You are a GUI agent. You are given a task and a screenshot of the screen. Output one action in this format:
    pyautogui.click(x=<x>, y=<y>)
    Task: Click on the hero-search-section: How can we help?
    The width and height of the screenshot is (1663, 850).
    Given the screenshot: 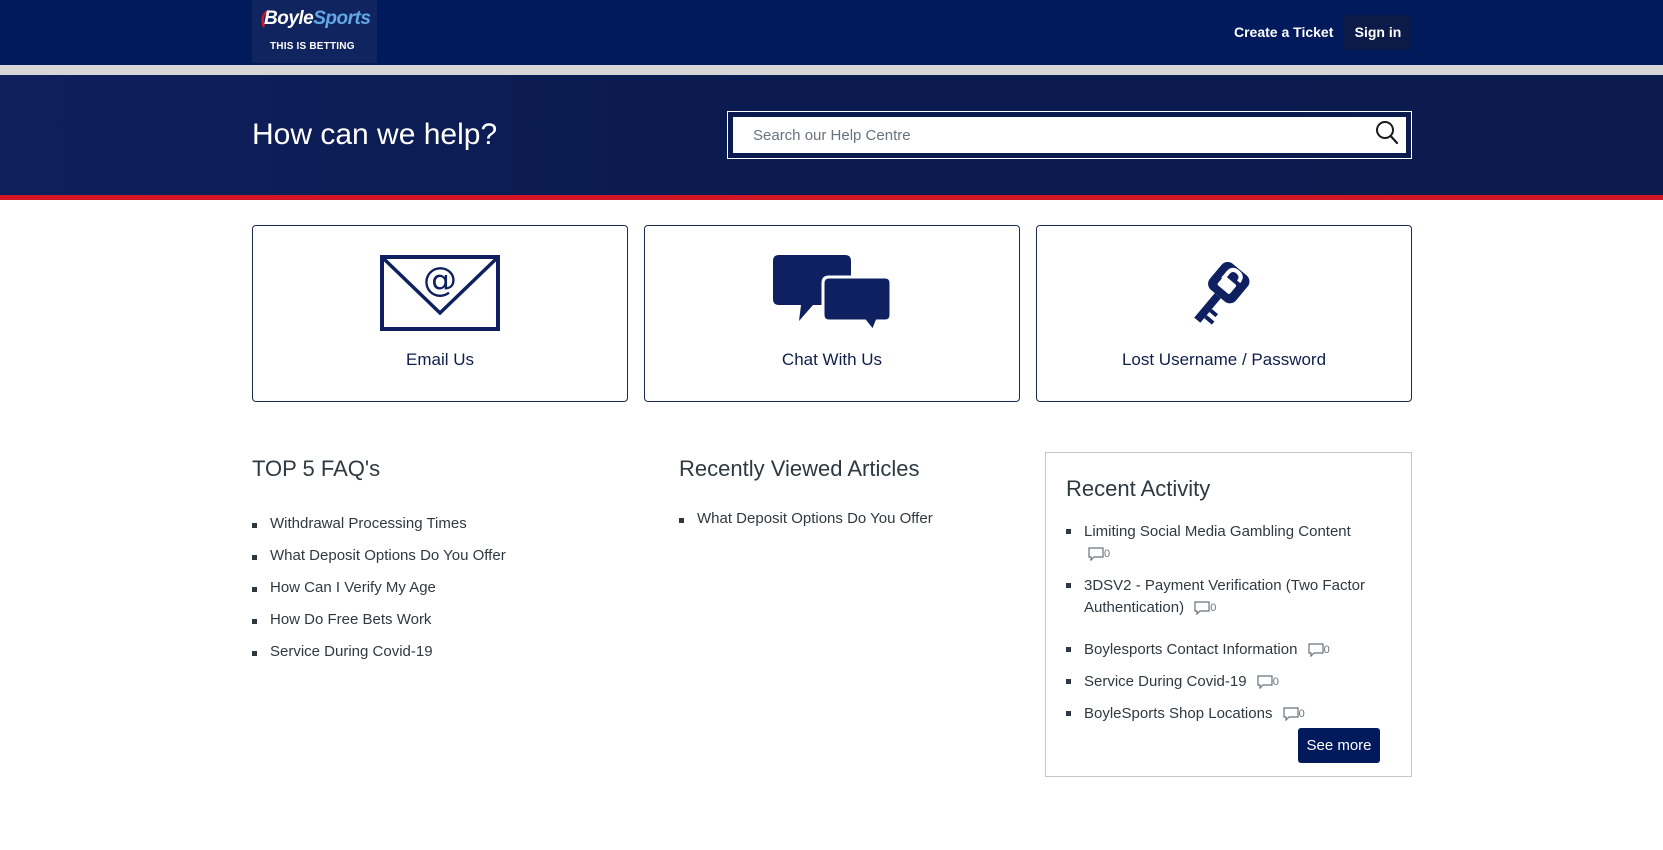 What is the action you would take?
    pyautogui.click(x=831, y=135)
    